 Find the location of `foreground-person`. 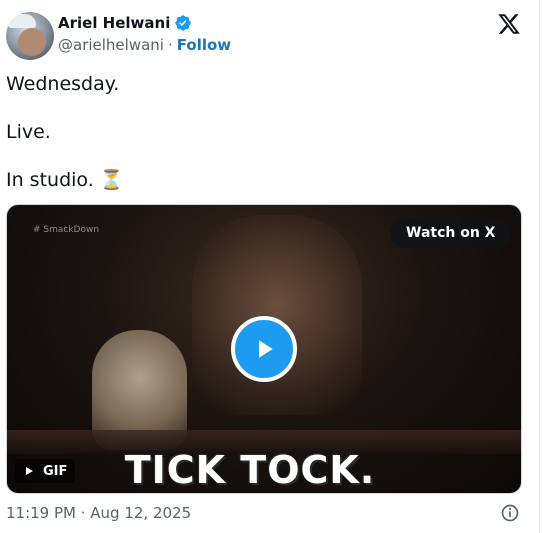

foreground-person is located at coordinates (277, 315).